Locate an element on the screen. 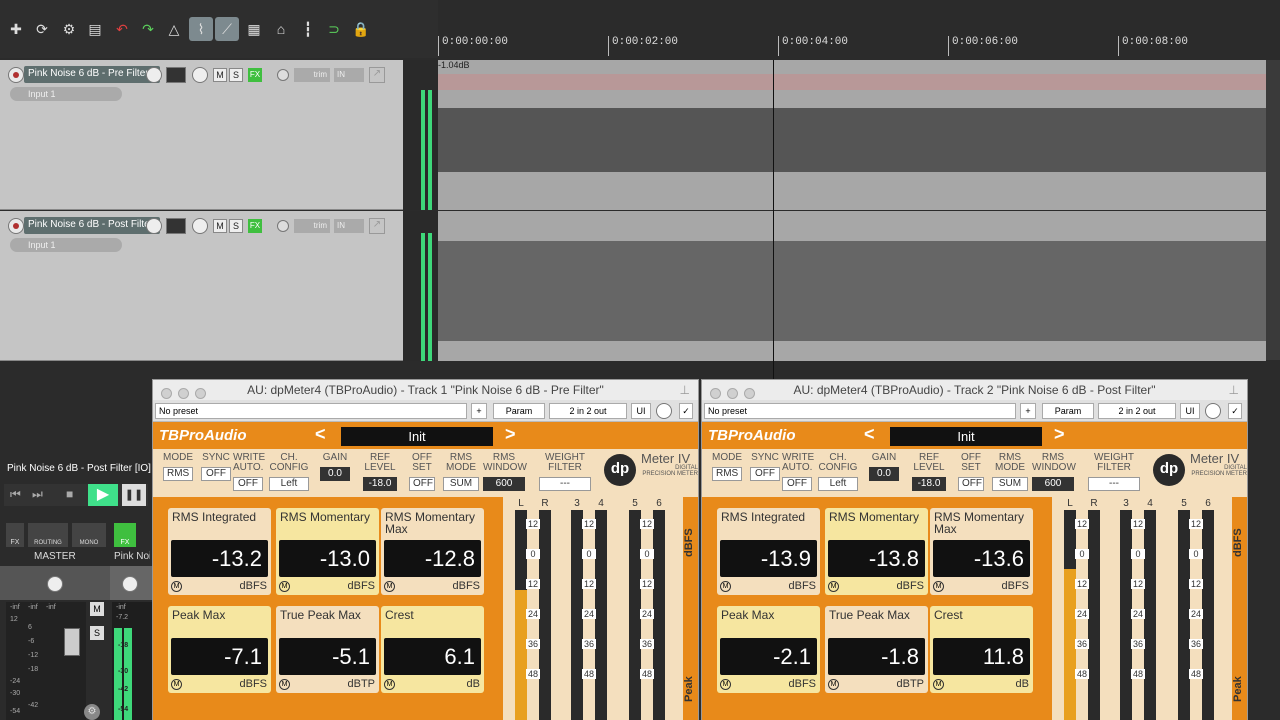  undo-icon: ↶ is located at coordinates (122, 29).